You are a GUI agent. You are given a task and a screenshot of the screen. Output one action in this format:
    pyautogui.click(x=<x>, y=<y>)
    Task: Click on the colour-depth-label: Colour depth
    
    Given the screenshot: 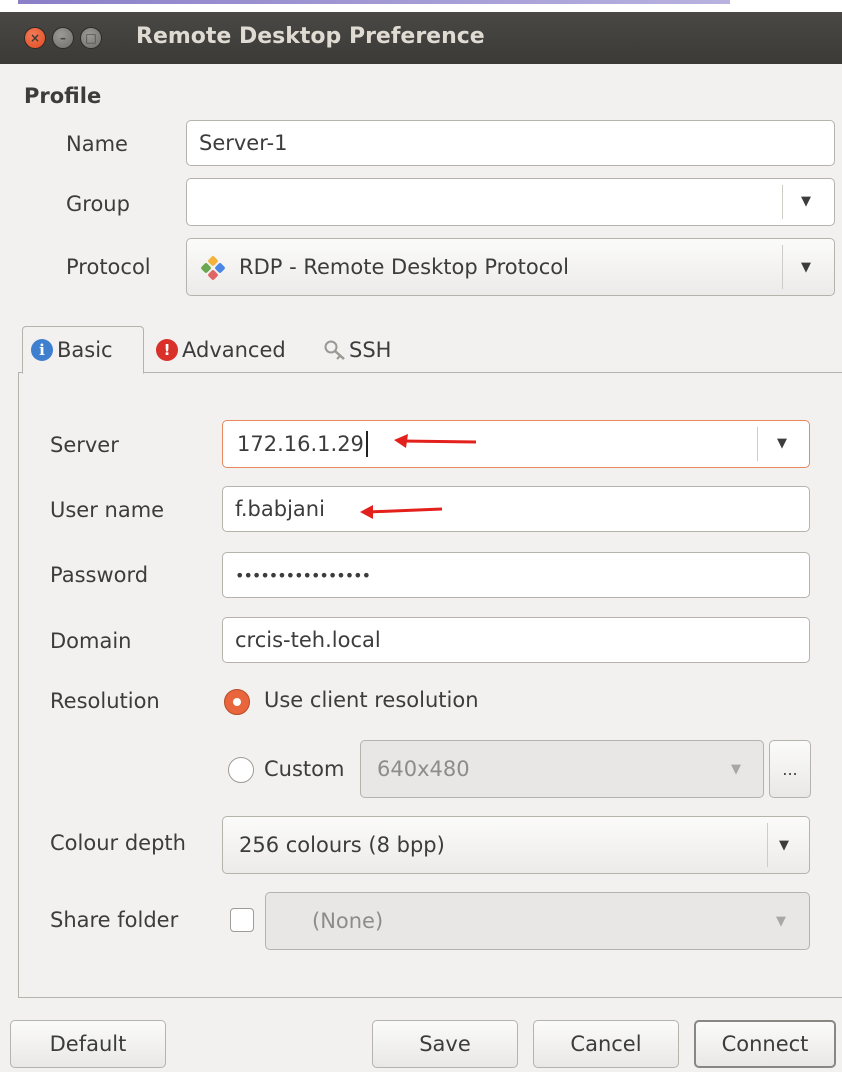 What is the action you would take?
    pyautogui.click(x=118, y=843)
    